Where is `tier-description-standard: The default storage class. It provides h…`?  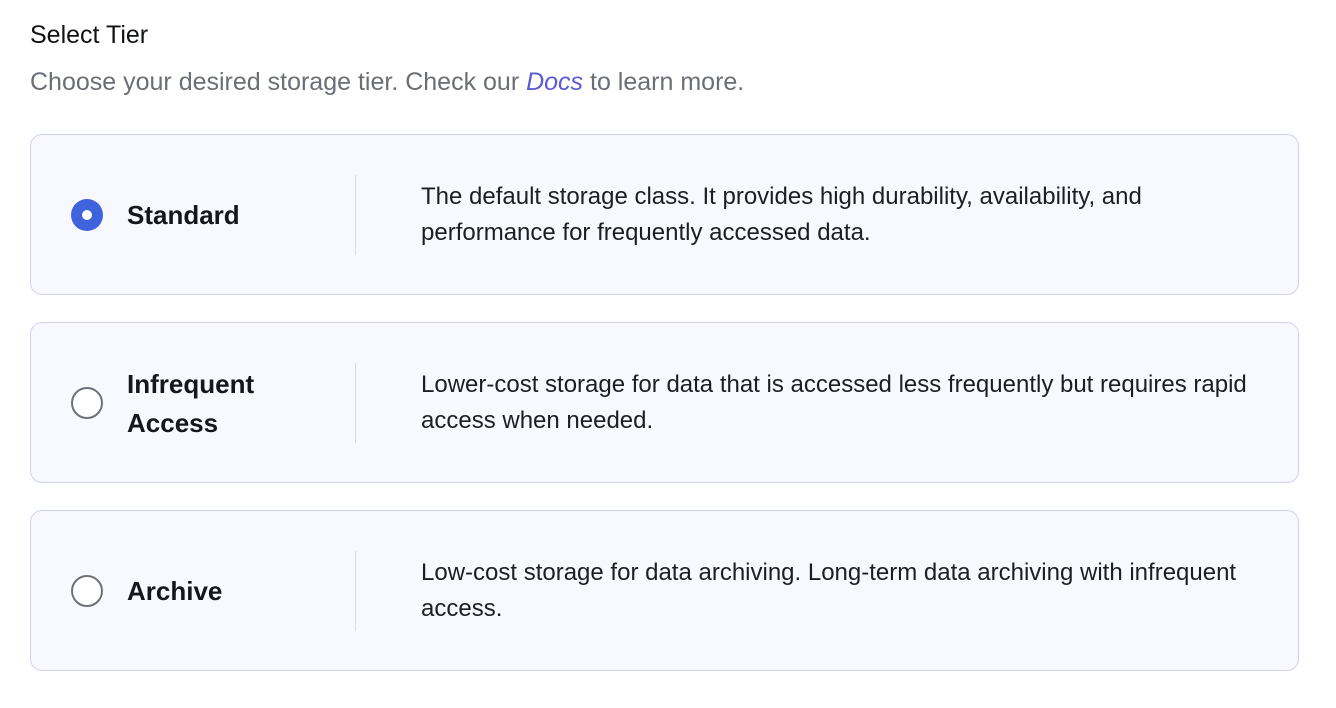 tier-description-standard: The default storage class. It provides h… is located at coordinates (781, 214).